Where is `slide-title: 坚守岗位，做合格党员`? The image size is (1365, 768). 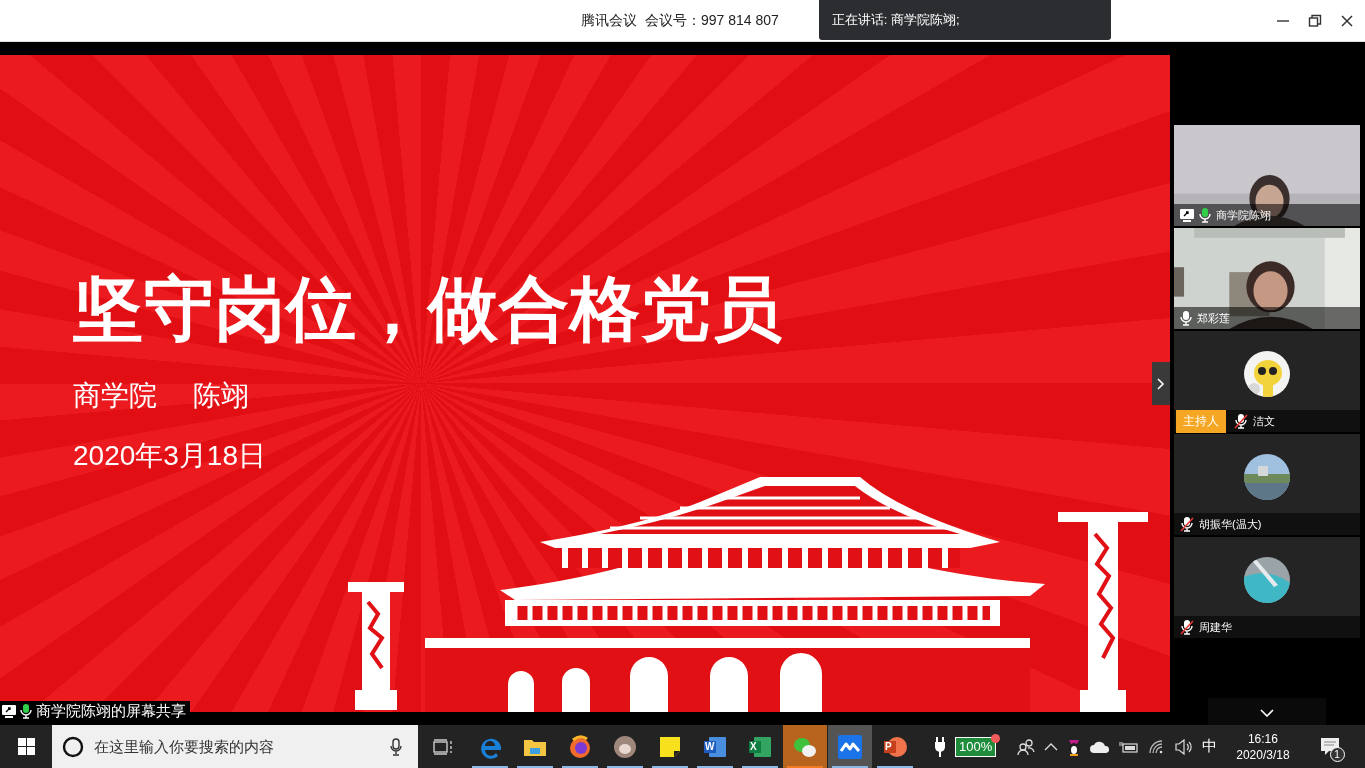 slide-title: 坚守岗位，做合格党员 is located at coordinates (428, 309).